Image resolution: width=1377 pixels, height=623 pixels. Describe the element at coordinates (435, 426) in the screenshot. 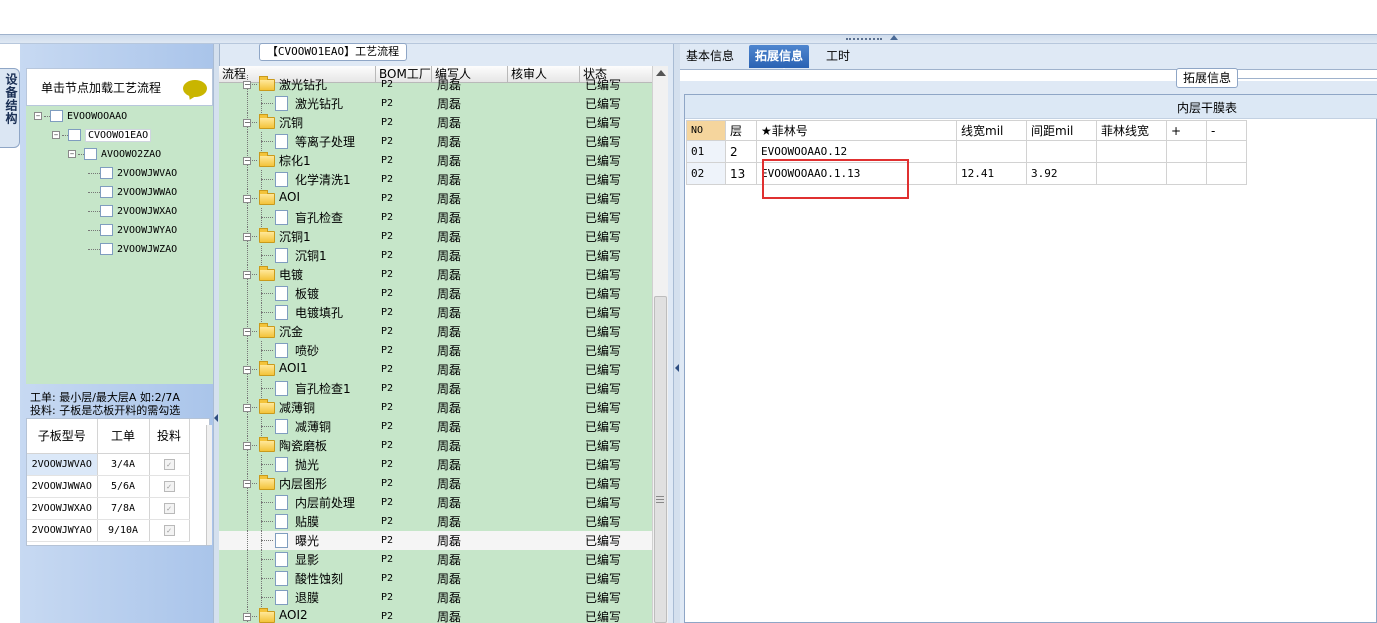

I see `process-row: 减薄铜 P2 周磊 已编写` at that location.